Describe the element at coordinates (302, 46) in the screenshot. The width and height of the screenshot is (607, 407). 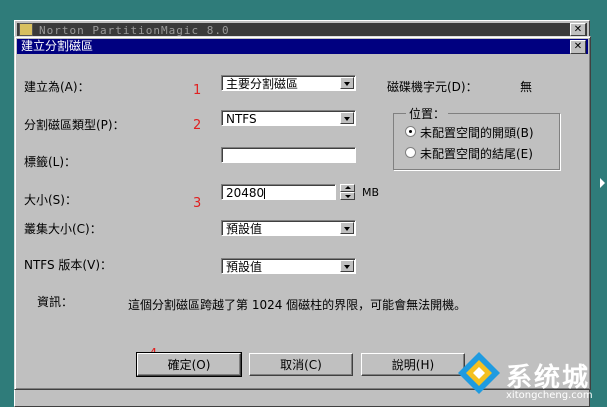
I see `dialog-titlebar: 建立分割磁區 ✕` at that location.